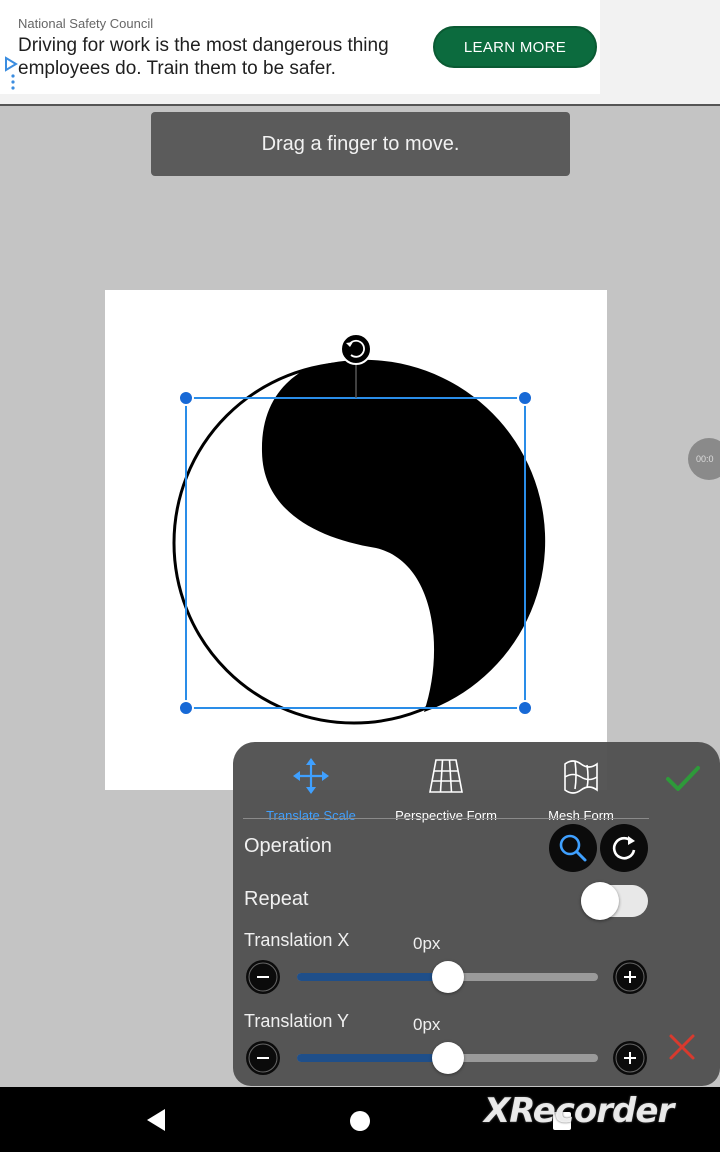 This screenshot has width=720, height=1152. What do you see at coordinates (427, 1024) in the screenshot?
I see `translation-y-value: 0px` at bounding box center [427, 1024].